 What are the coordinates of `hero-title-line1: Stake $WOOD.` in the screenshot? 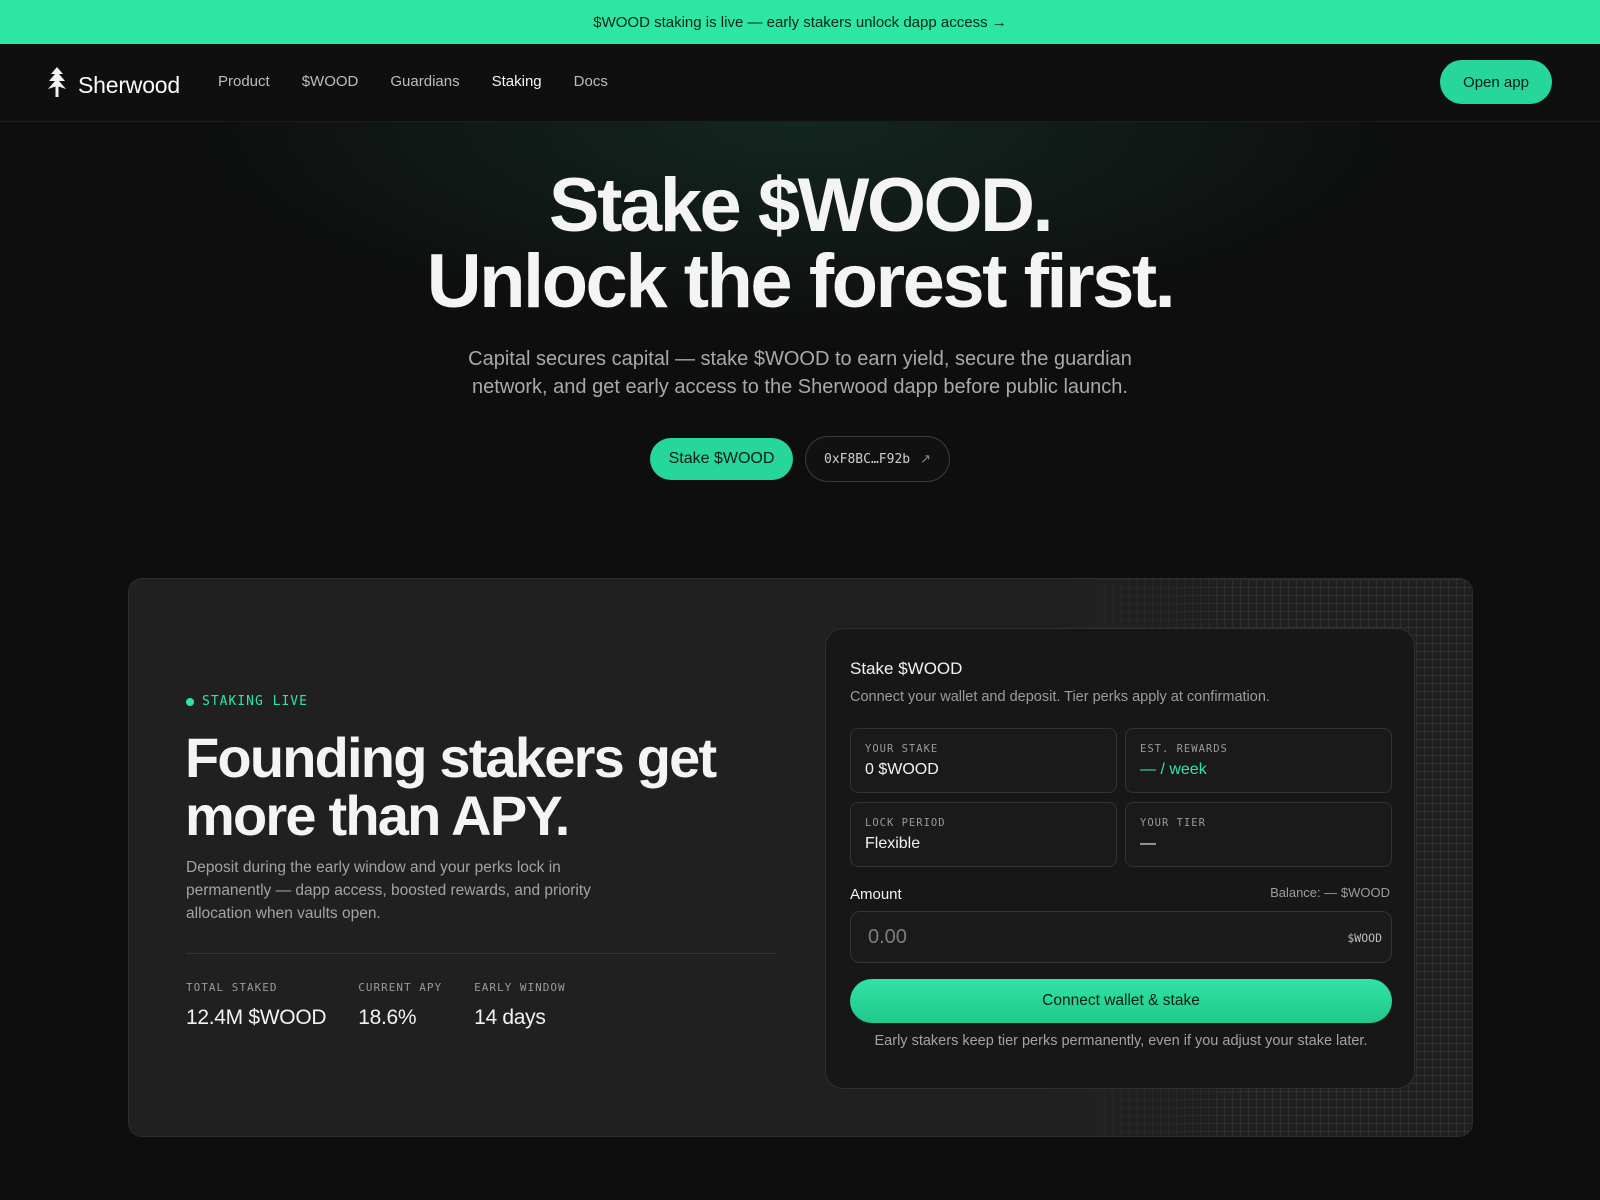 It's located at (801, 205).